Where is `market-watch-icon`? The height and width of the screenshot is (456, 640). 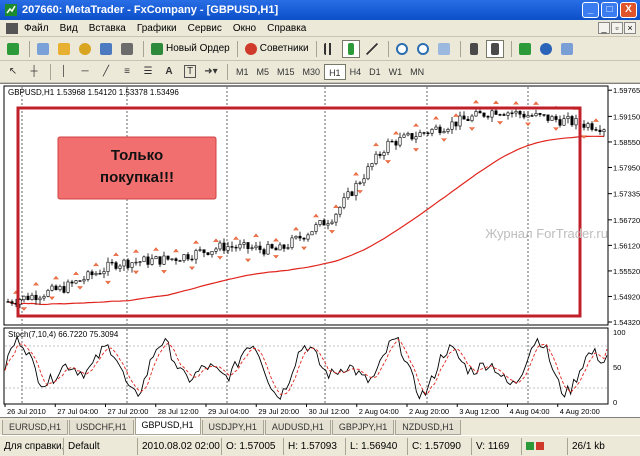
market-watch-icon is located at coordinates (64, 48).